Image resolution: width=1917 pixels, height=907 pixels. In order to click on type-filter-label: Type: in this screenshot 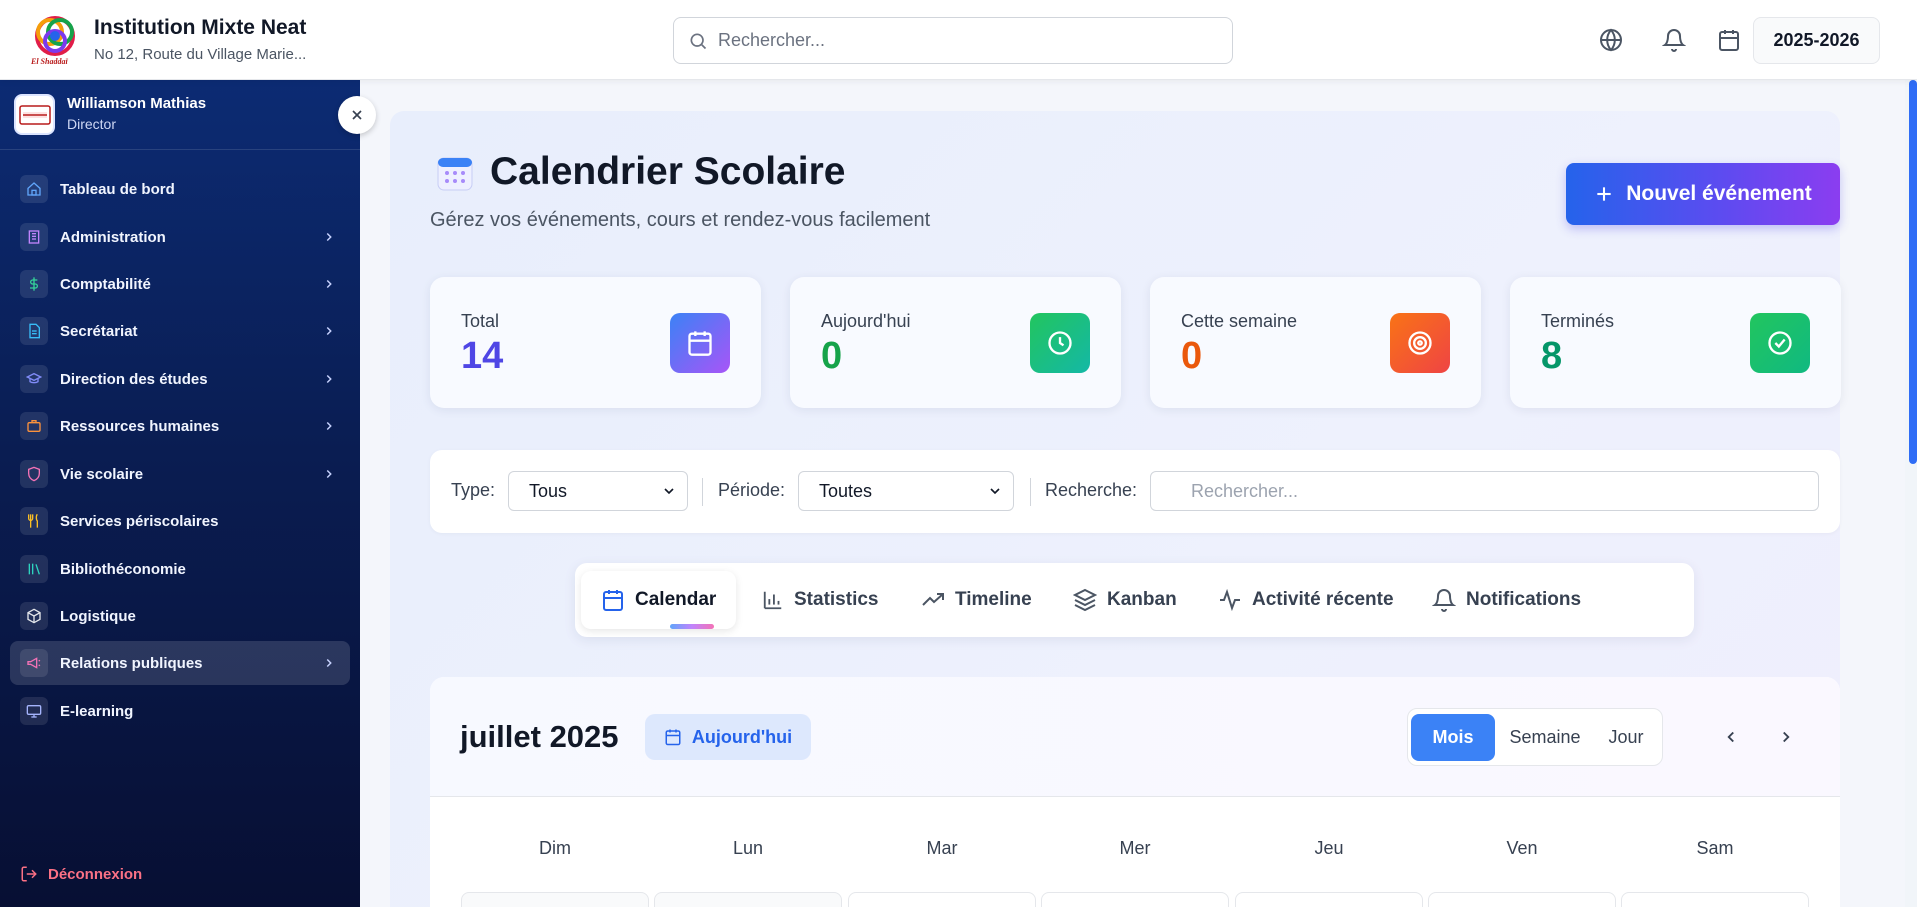, I will do `click(473, 490)`.